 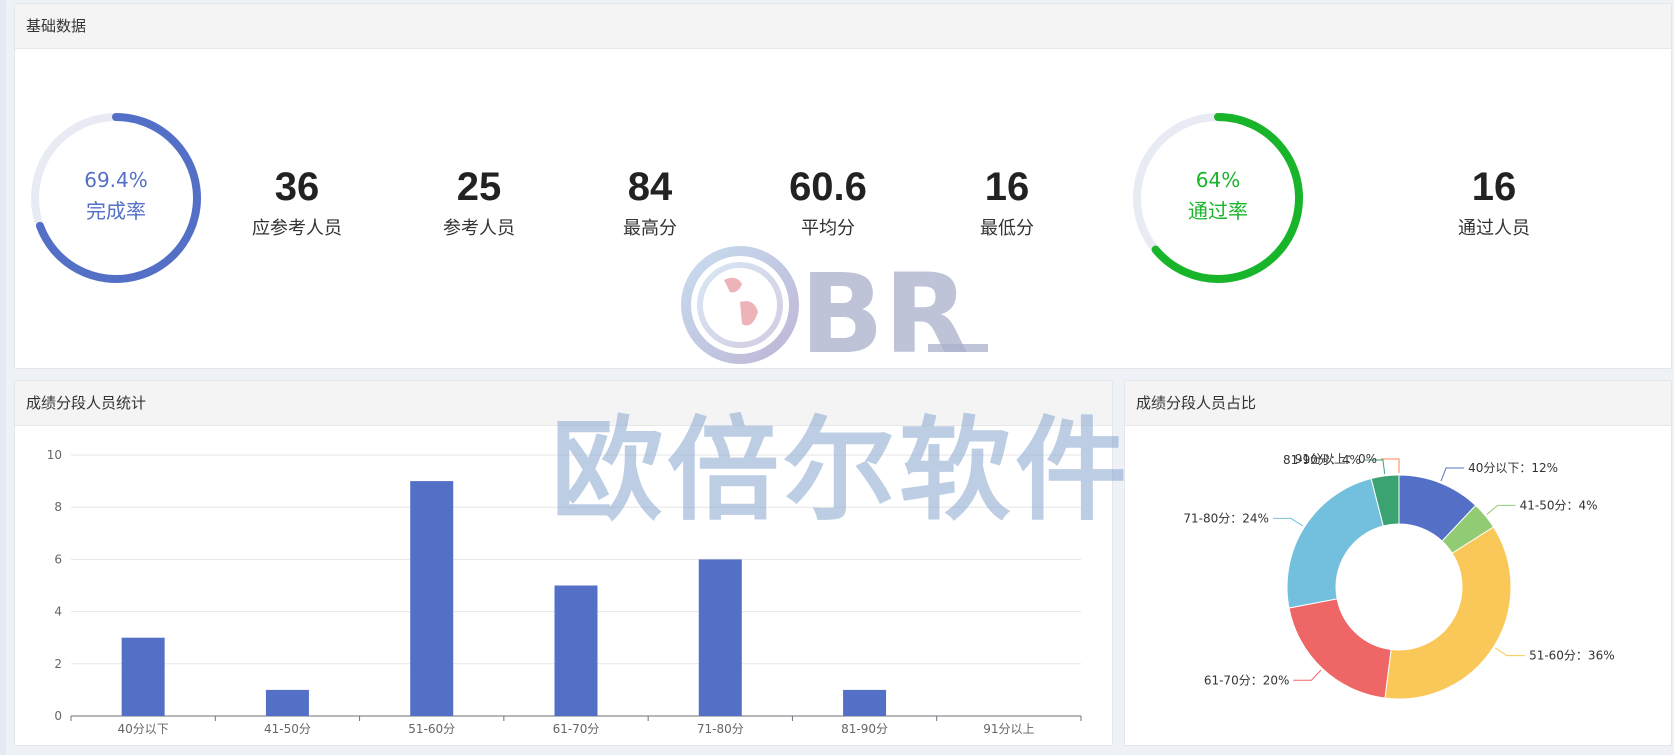 I want to click on y-tick-label: 10, so click(x=54, y=455).